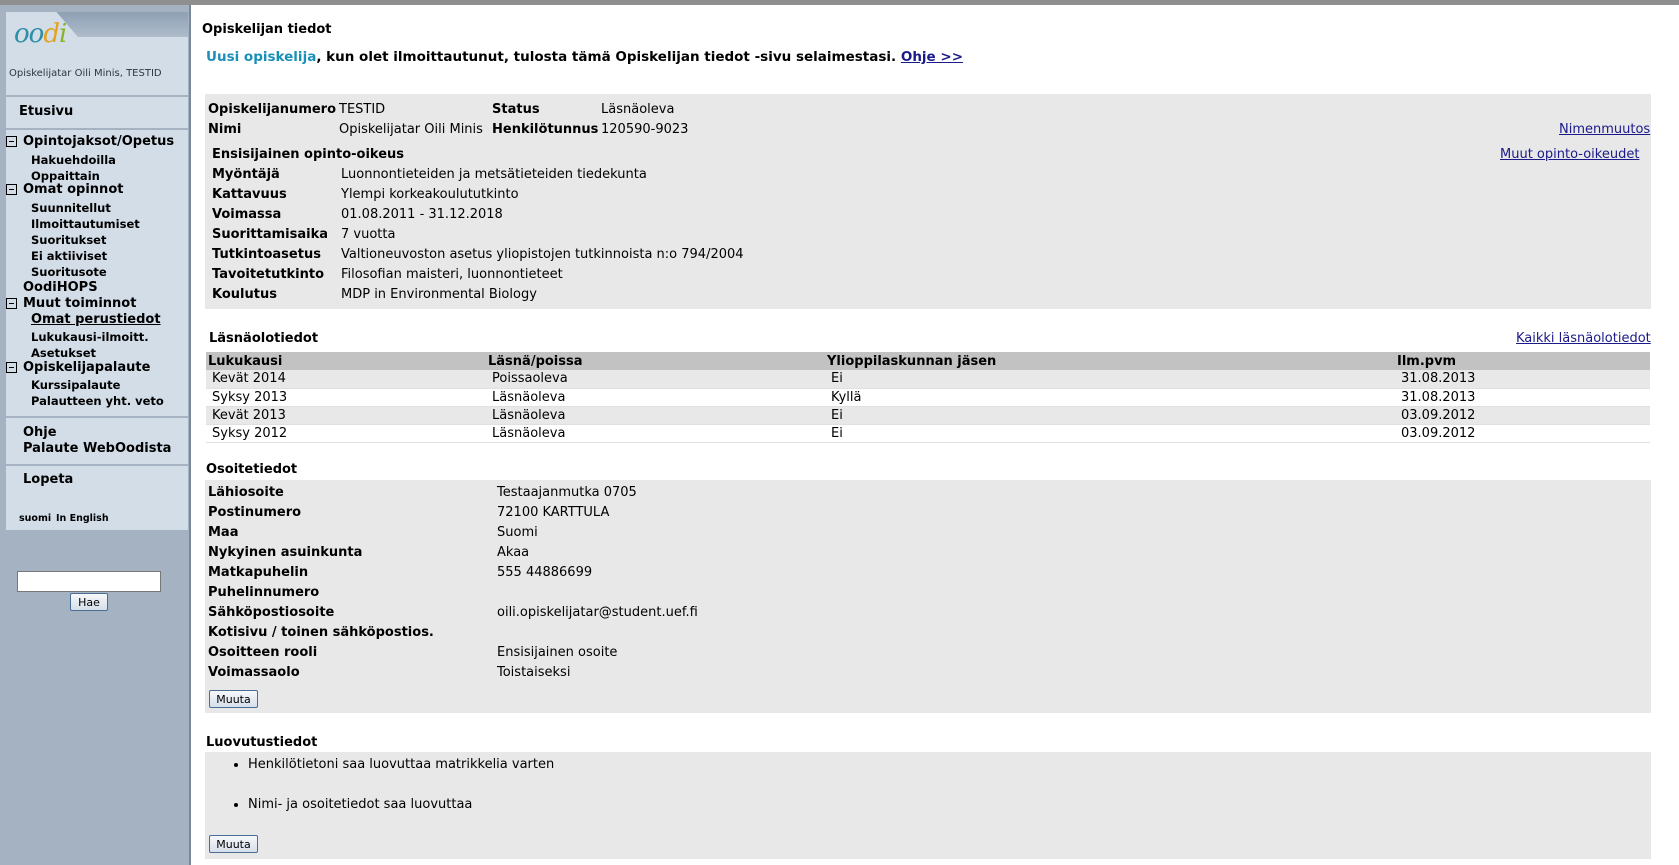 The image size is (1679, 865). What do you see at coordinates (82, 518) in the screenshot?
I see `lang-english: In English` at bounding box center [82, 518].